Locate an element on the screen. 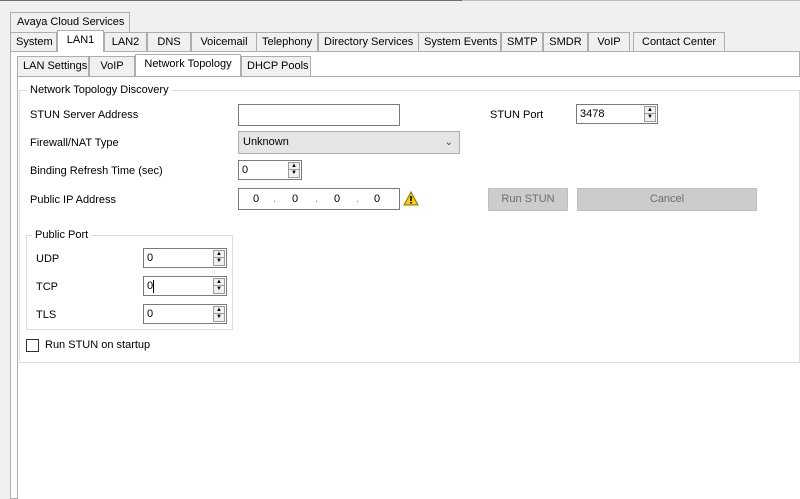  tcp-spinner: 0 ▲ ▼ is located at coordinates (185, 286).